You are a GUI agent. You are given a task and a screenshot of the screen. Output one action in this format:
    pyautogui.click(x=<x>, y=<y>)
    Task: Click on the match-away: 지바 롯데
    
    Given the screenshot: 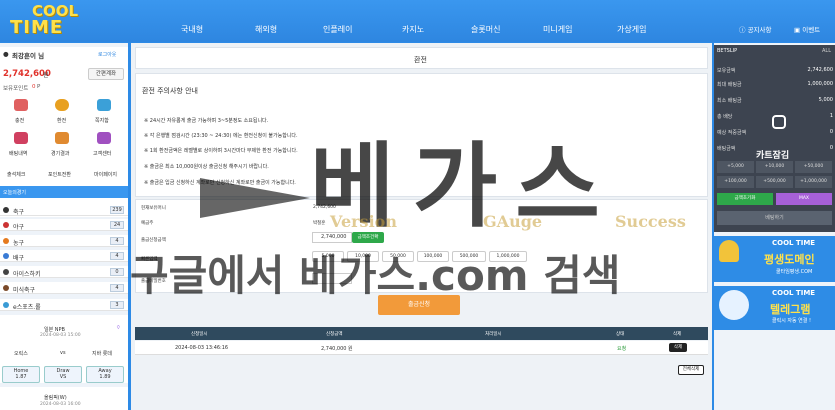 What is the action you would take?
    pyautogui.click(x=102, y=354)
    